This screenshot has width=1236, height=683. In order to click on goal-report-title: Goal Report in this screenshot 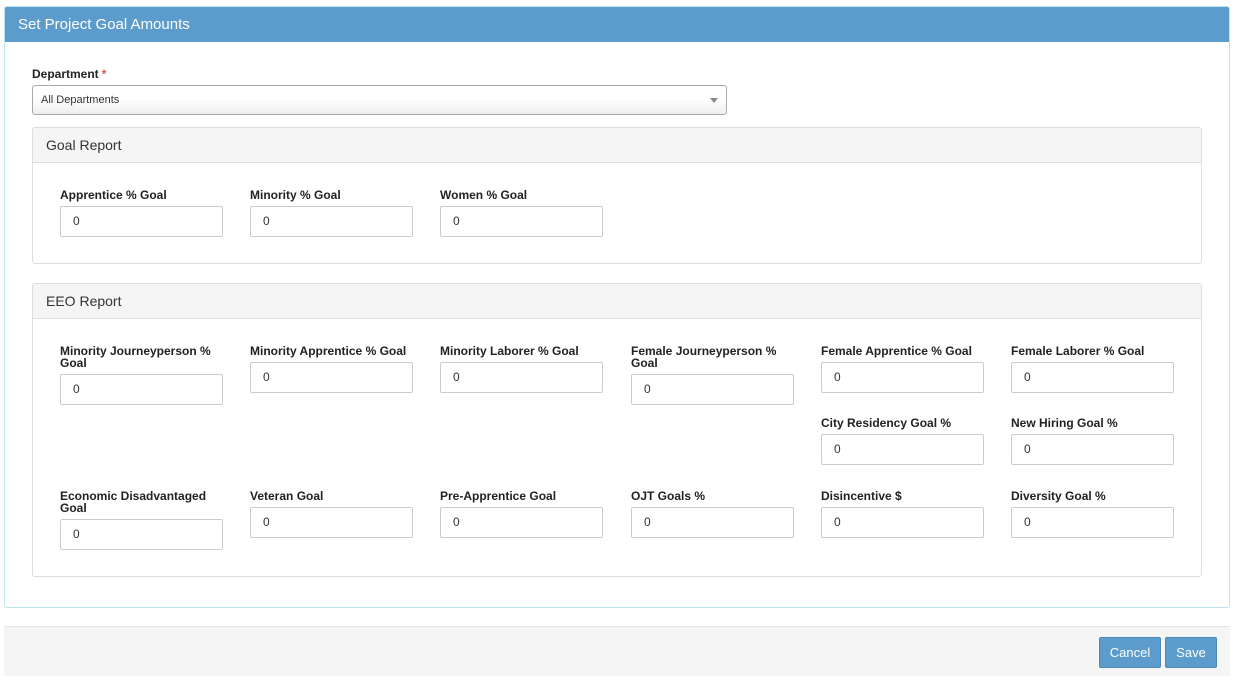, I will do `click(617, 145)`.